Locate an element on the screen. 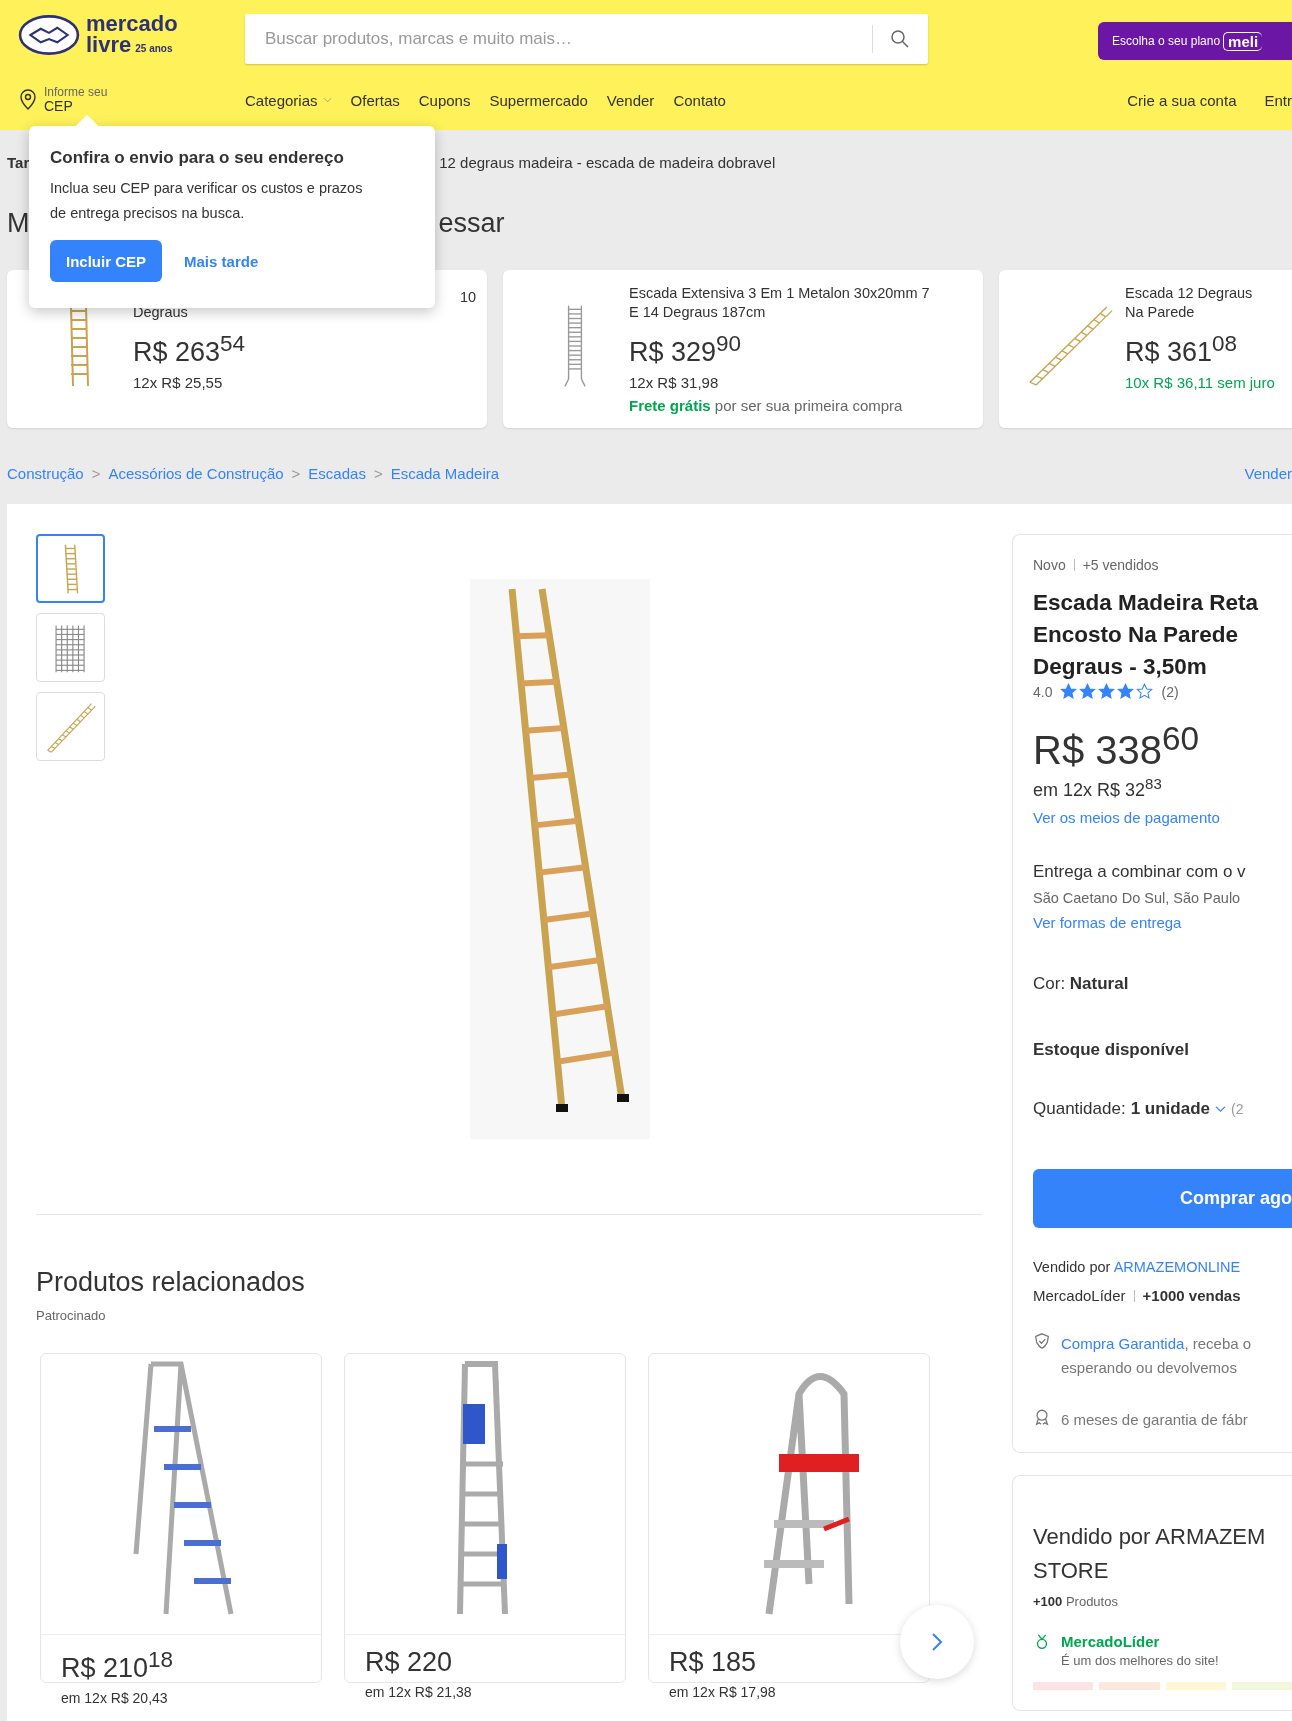 The image size is (1292, 1721). quantity-label: Quantidade: is located at coordinates (1079, 1109).